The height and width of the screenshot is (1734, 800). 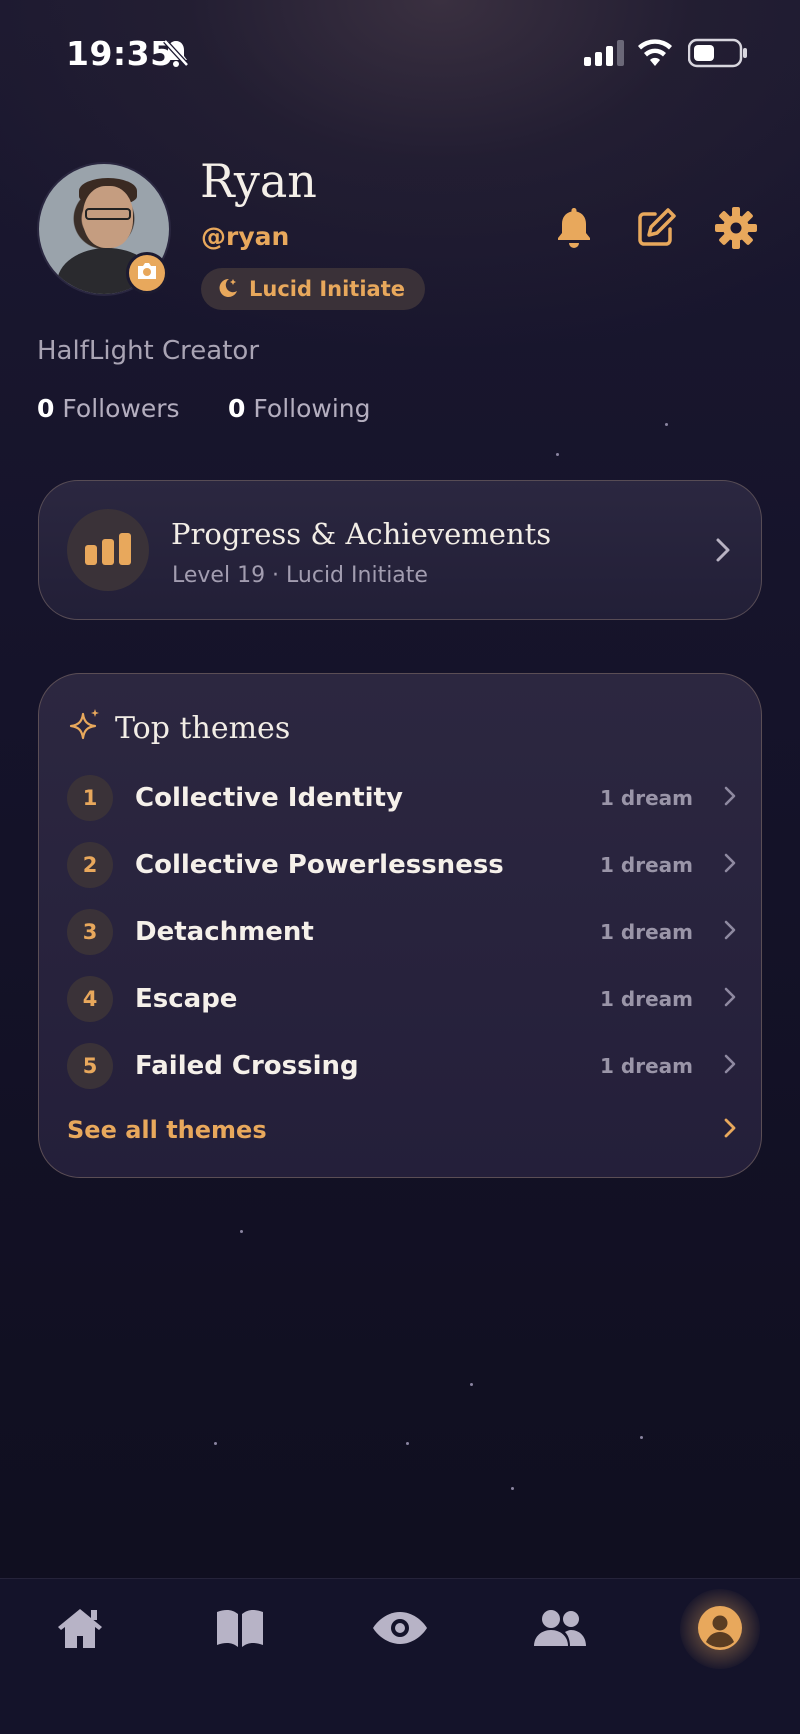 What do you see at coordinates (247, 1066) in the screenshot?
I see `theme-name: Failed Crossing` at bounding box center [247, 1066].